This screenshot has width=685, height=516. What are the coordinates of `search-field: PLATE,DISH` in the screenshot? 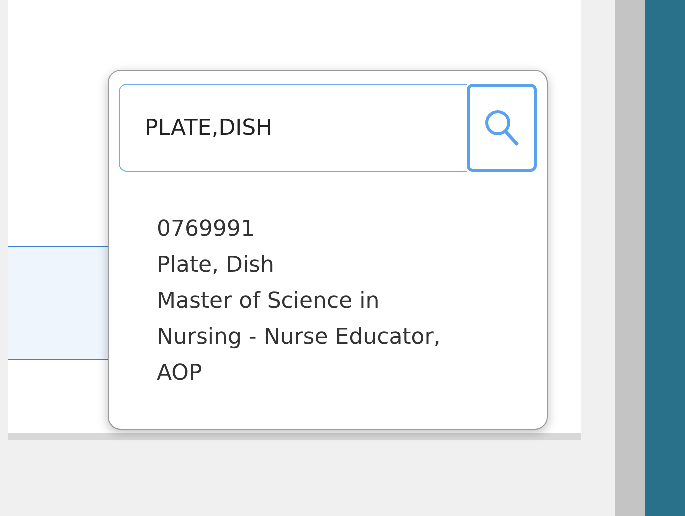 It's located at (293, 128).